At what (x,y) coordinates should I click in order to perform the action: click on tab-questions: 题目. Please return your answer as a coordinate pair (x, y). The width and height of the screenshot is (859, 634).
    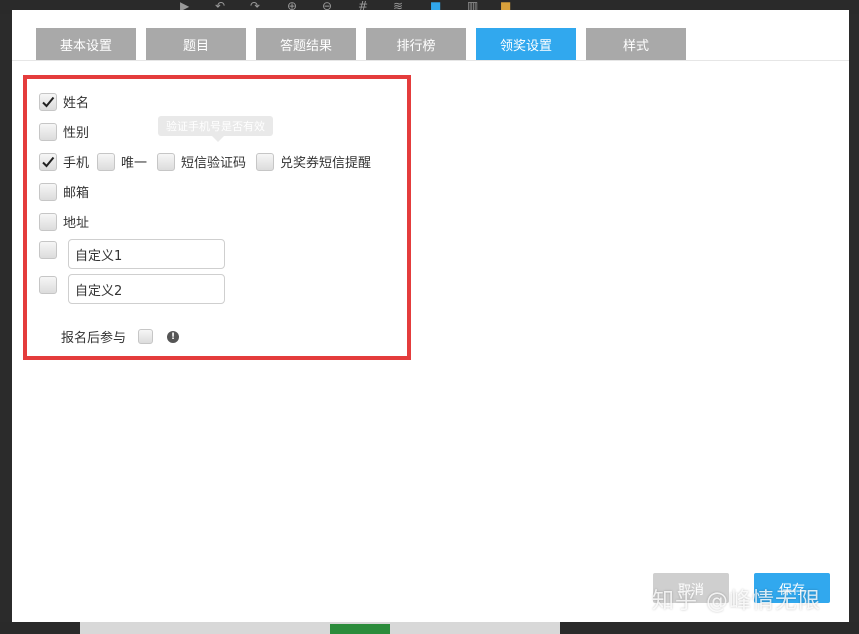
    Looking at the image, I should click on (196, 44).